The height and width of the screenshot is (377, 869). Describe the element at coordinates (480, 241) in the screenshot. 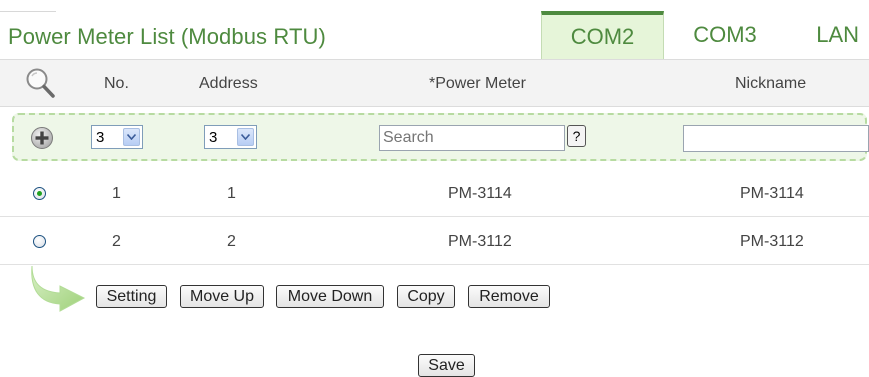

I see `cell-power-meter: PM-3112` at that location.